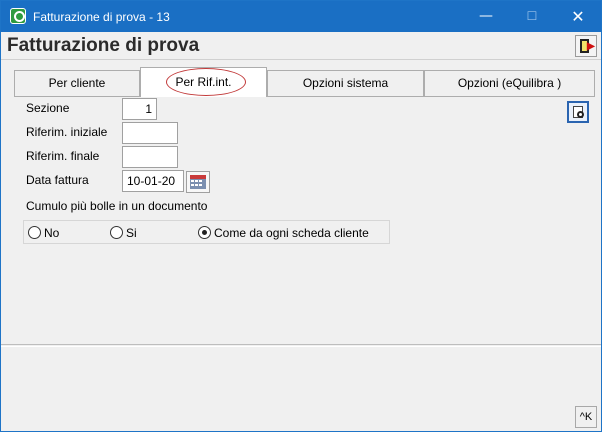 Image resolution: width=602 pixels, height=432 pixels. What do you see at coordinates (77, 83) in the screenshot?
I see `tab-per-cliente: Per cliente` at bounding box center [77, 83].